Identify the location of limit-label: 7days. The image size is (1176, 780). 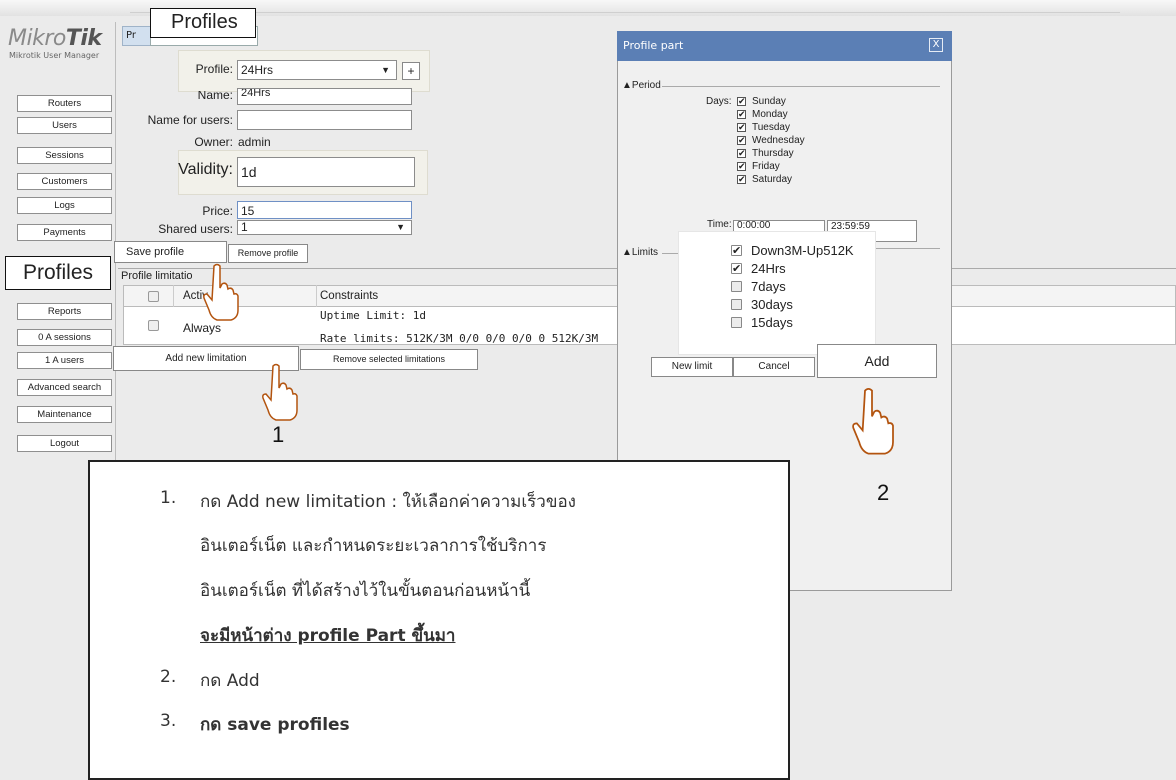
(768, 286).